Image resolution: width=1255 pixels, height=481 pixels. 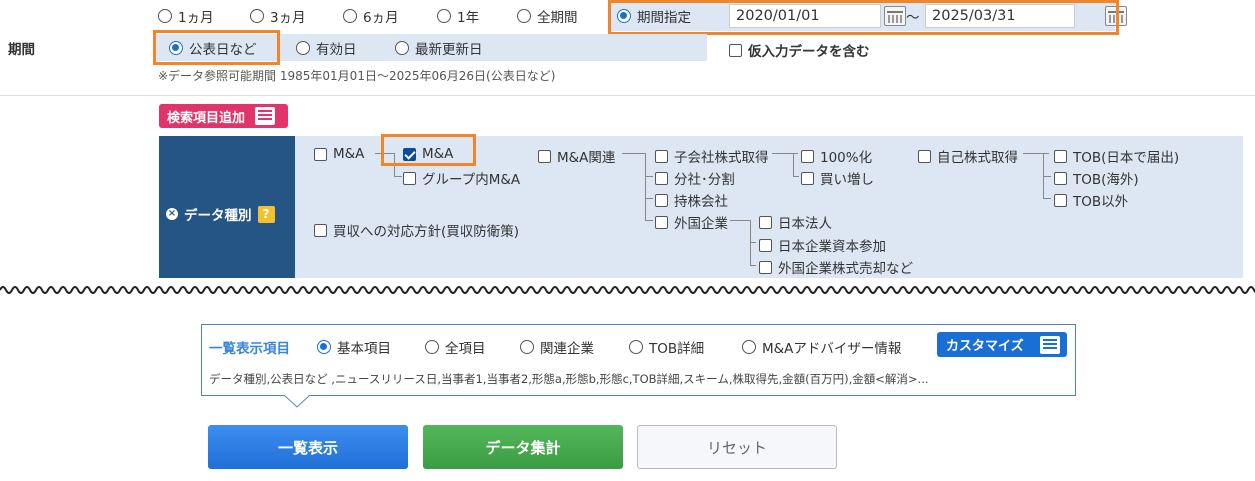 What do you see at coordinates (695, 178) in the screenshot?
I see `cb-split: 分社･分割` at bounding box center [695, 178].